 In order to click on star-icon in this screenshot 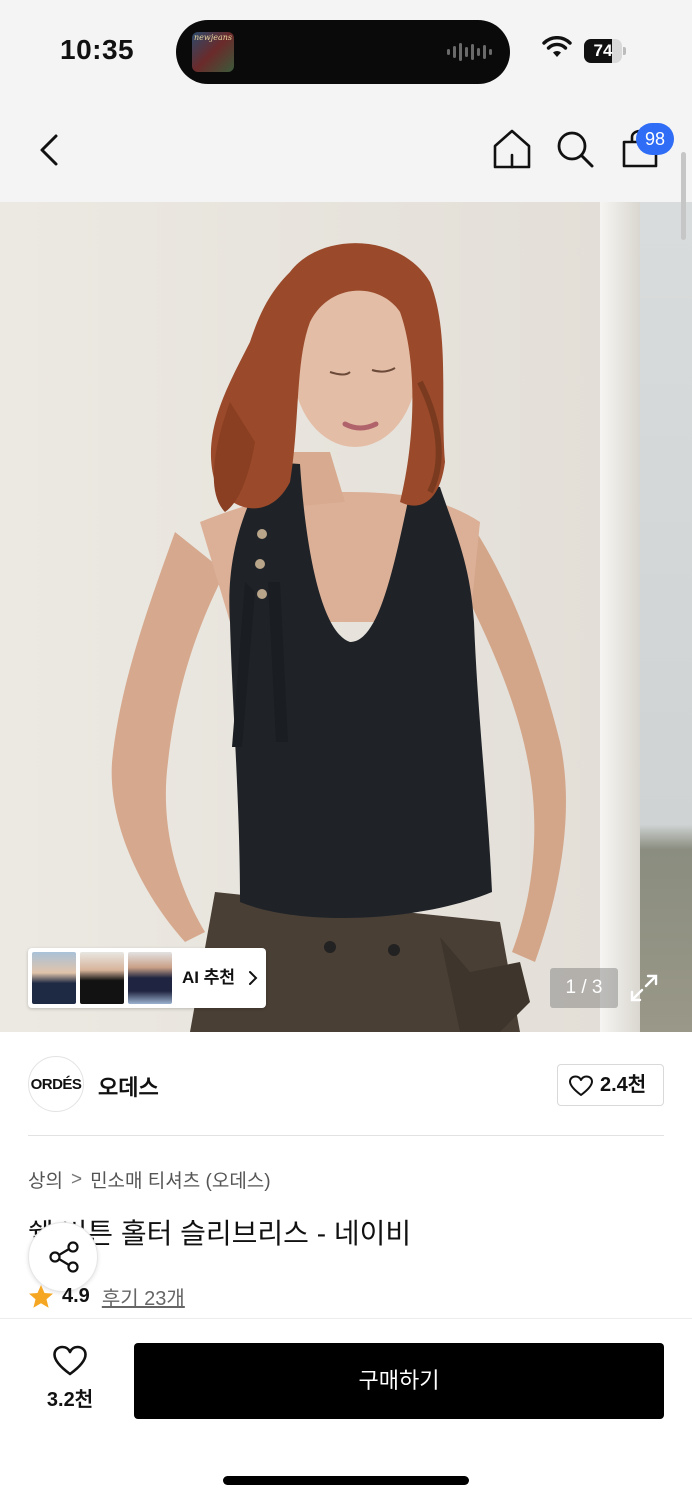, I will do `click(41, 1296)`.